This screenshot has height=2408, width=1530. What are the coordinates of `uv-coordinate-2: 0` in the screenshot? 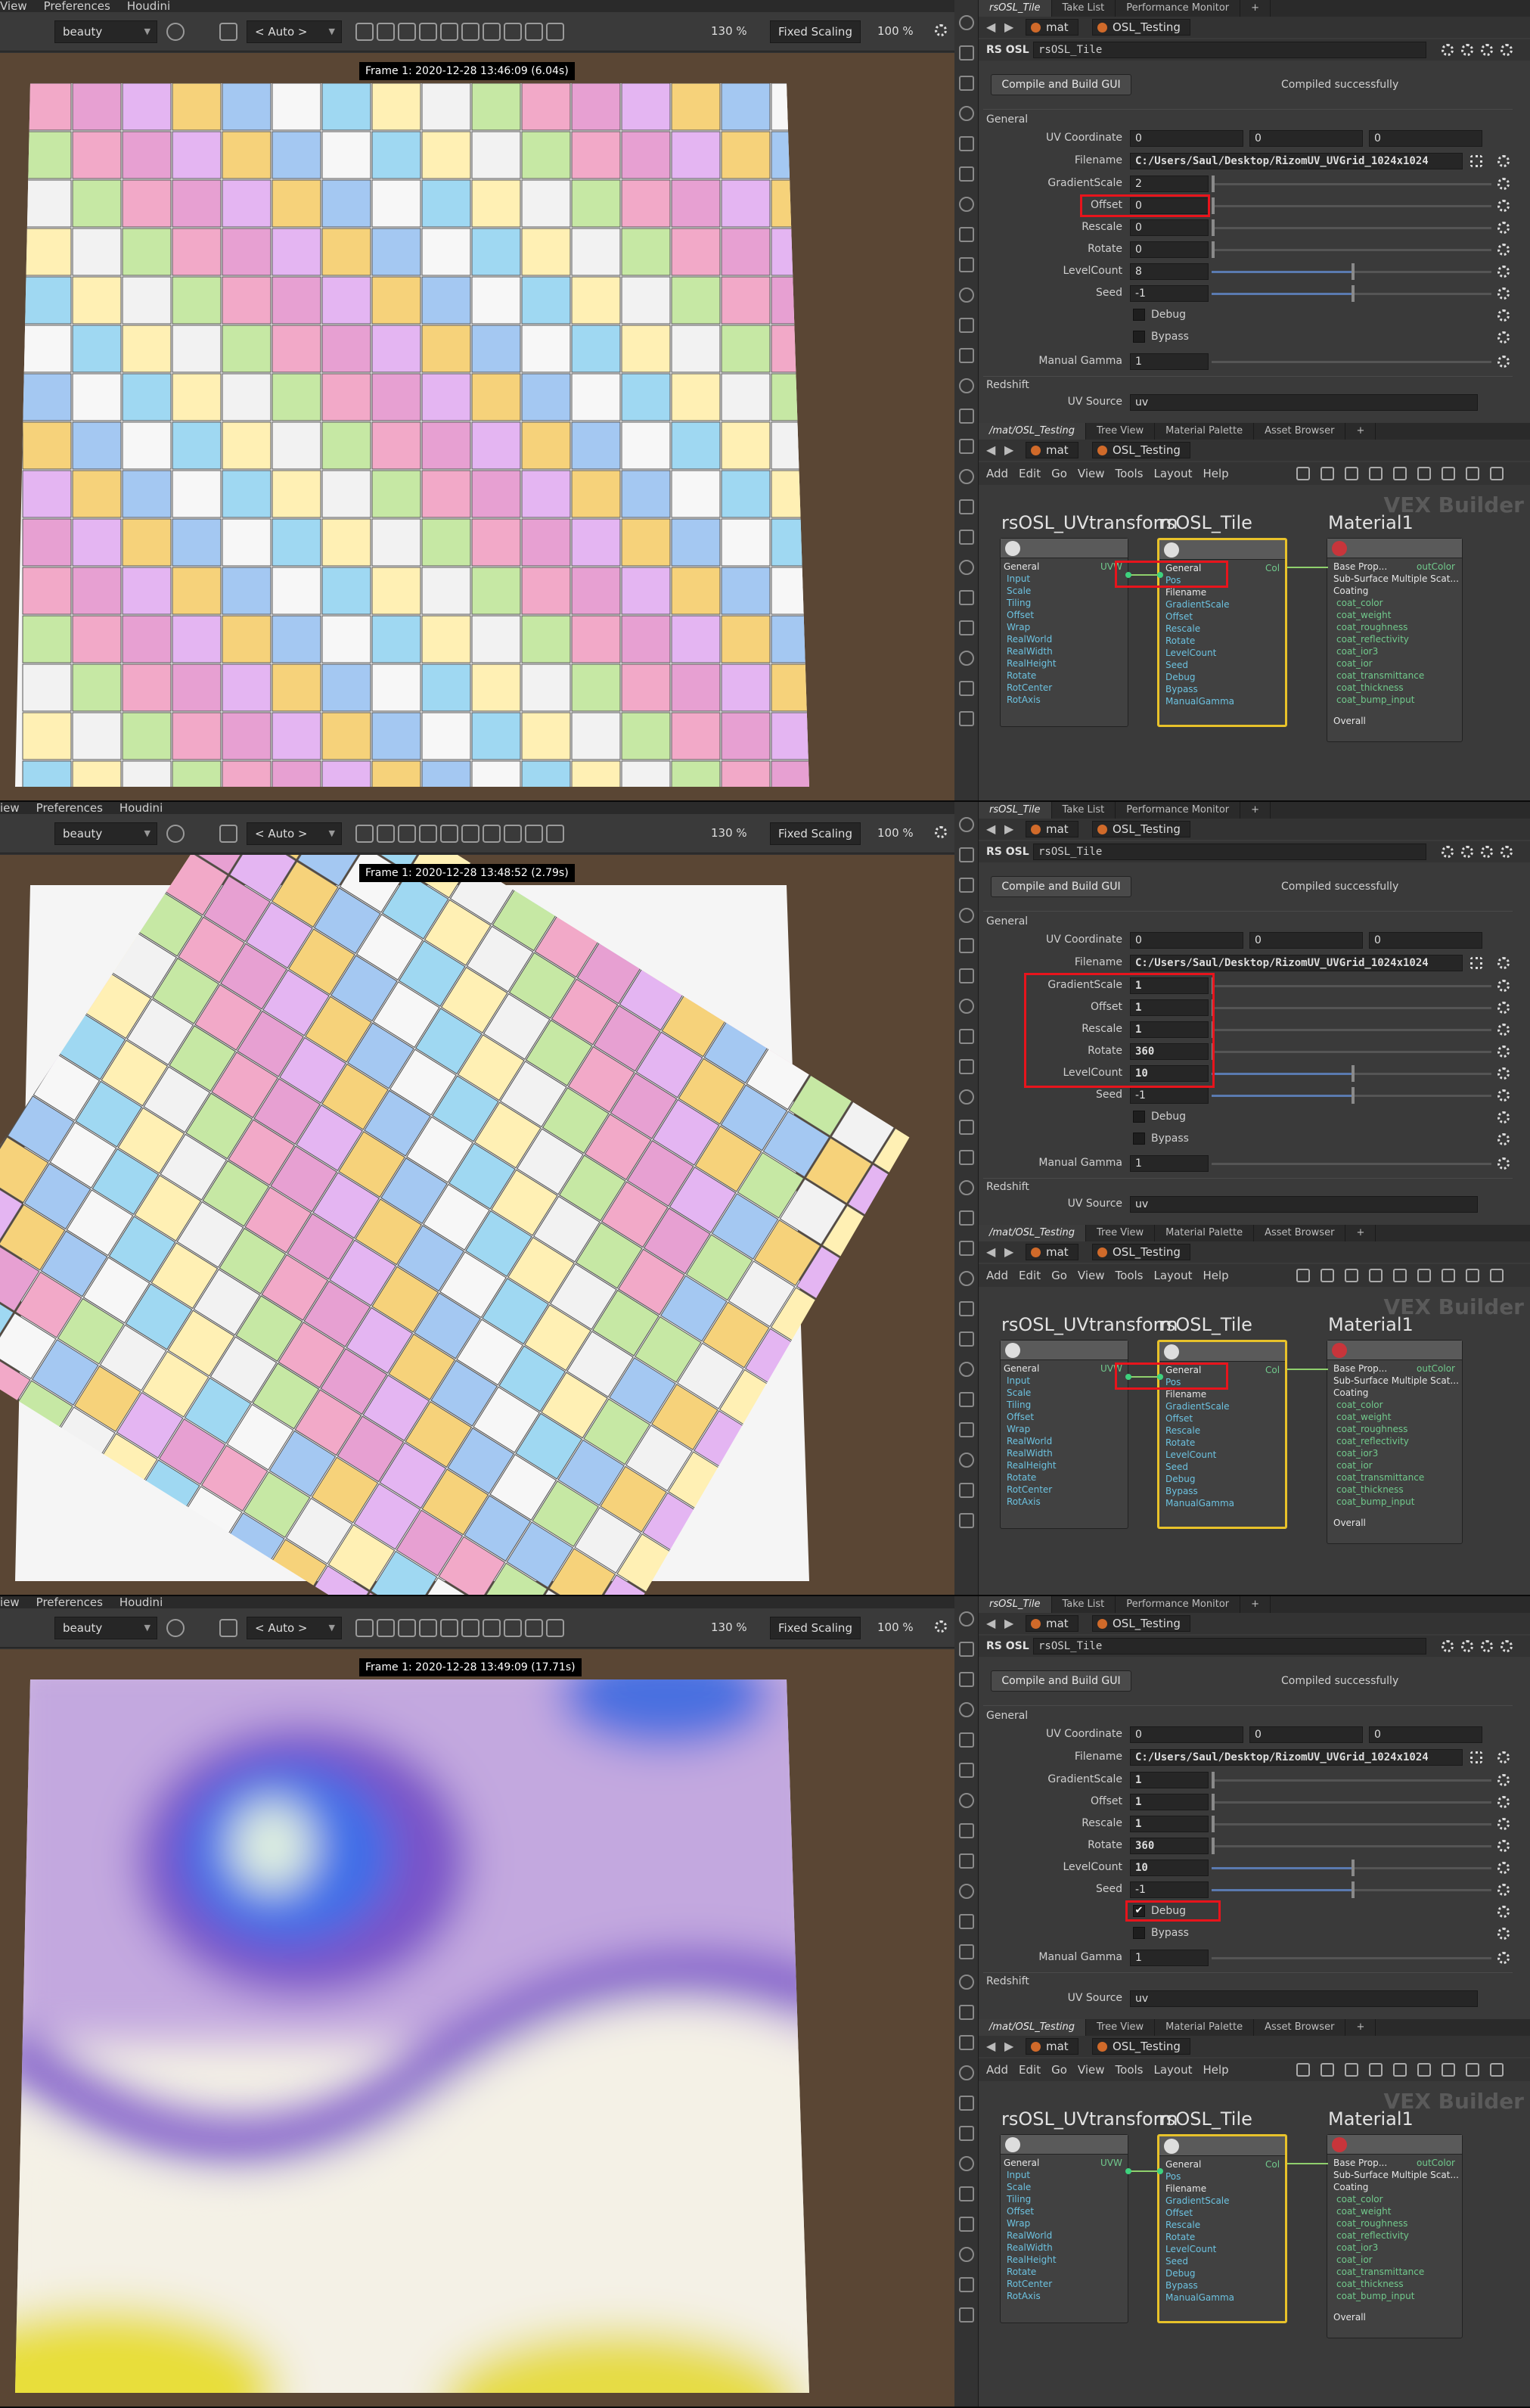 It's located at (1425, 940).